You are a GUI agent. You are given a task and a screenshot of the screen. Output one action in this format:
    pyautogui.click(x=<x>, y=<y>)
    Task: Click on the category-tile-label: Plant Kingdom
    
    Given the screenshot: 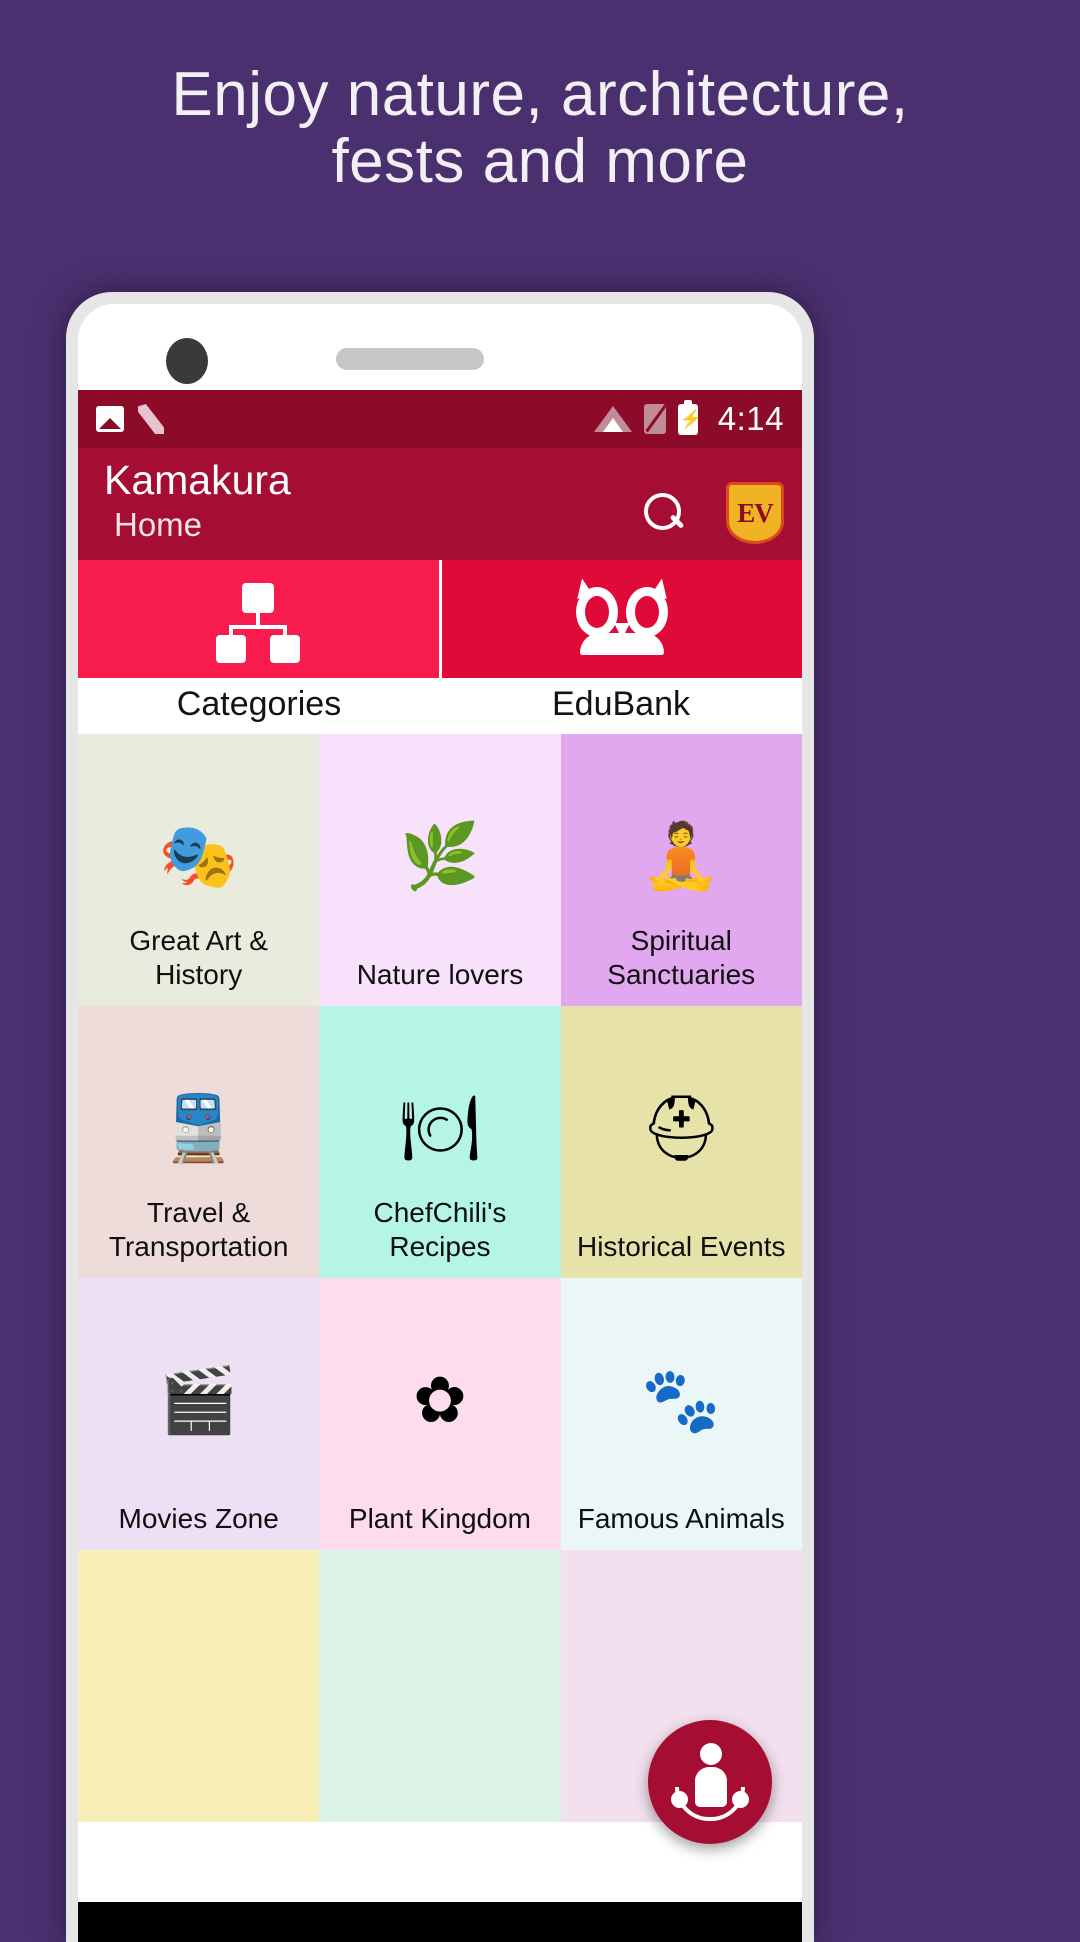 What is the action you would take?
    pyautogui.click(x=439, y=1518)
    